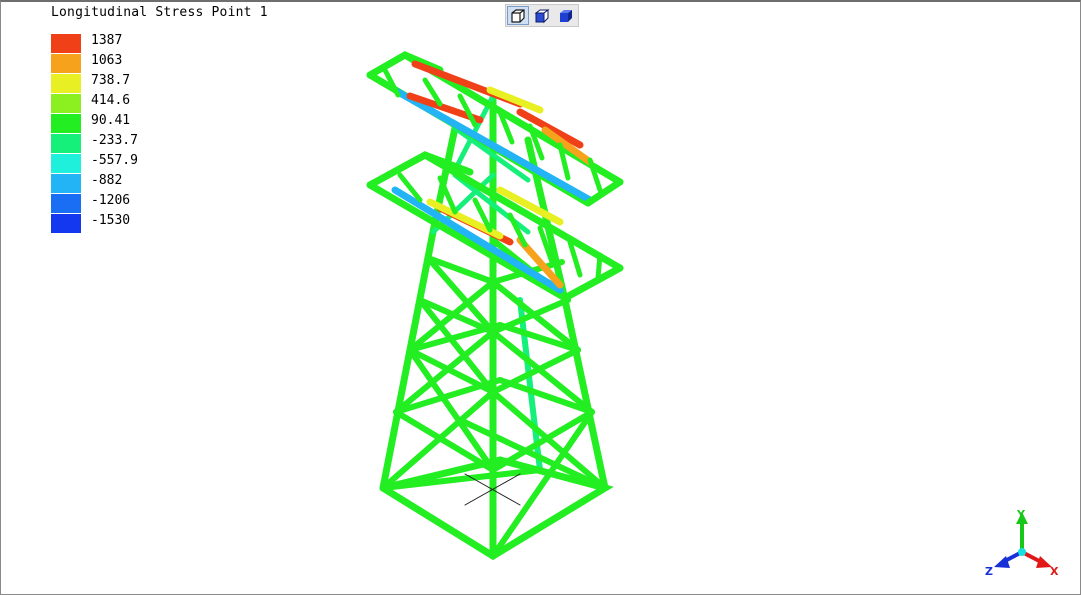  What do you see at coordinates (1022, 543) in the screenshot?
I see `axis-triad: Y X Z` at bounding box center [1022, 543].